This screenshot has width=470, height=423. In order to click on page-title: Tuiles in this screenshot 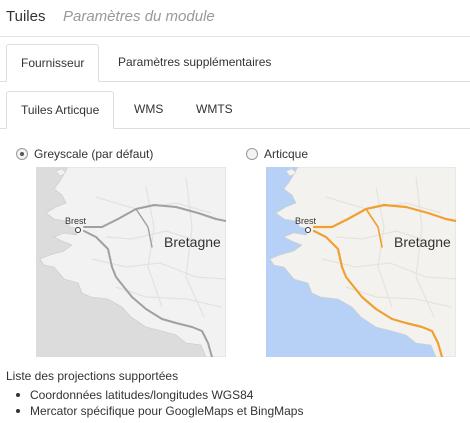, I will do `click(26, 16)`.